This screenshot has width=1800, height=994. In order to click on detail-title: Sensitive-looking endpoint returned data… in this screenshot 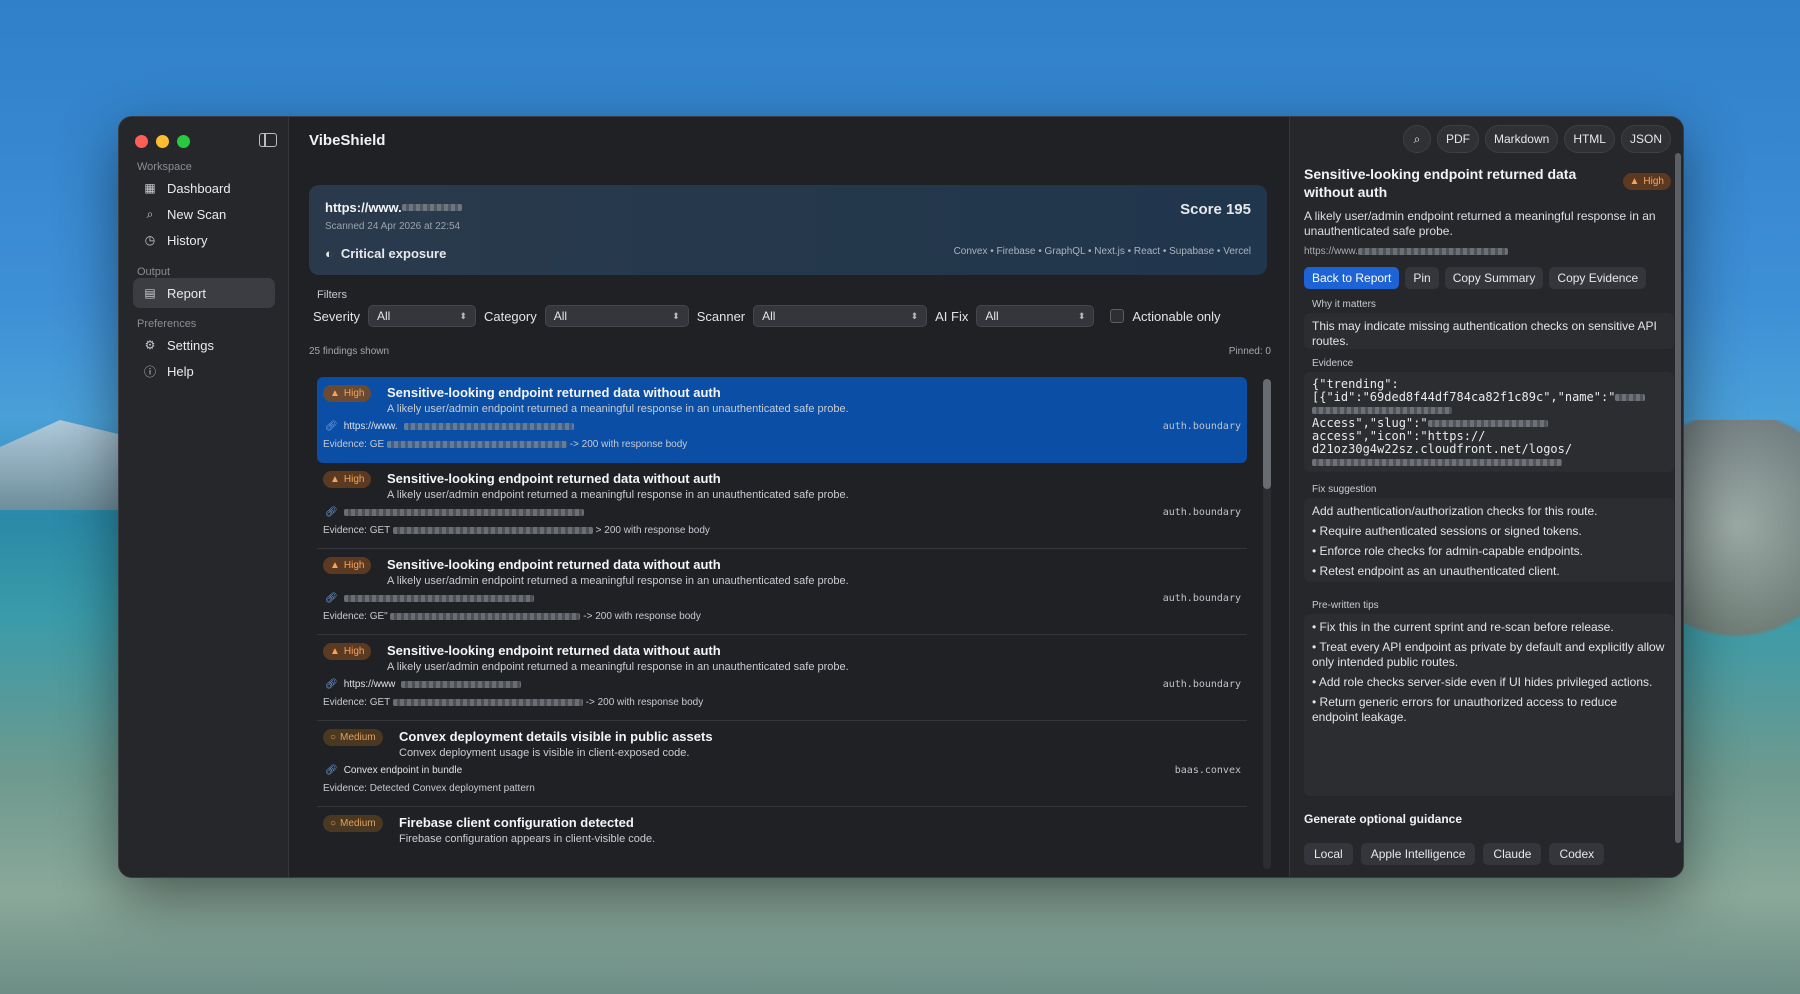, I will do `click(1440, 183)`.